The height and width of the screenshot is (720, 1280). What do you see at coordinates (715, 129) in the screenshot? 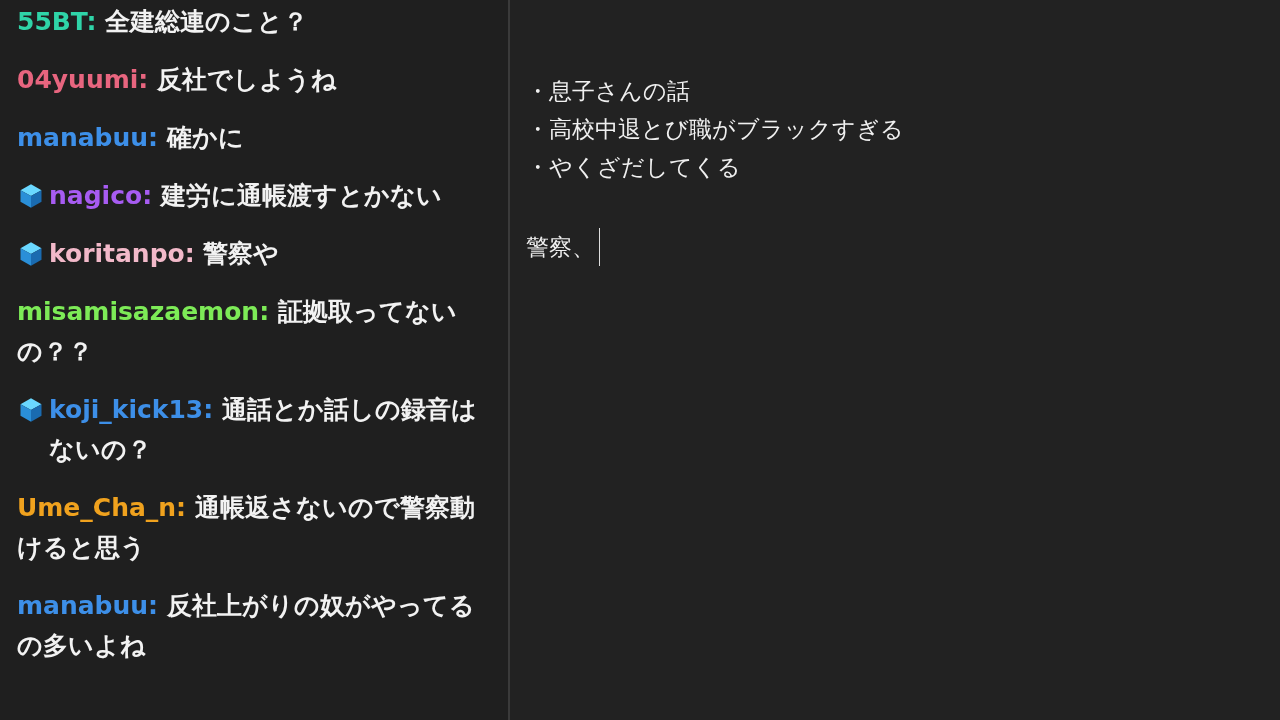
I see `note-line: ・高校中退とび職がブラックすぎる` at bounding box center [715, 129].